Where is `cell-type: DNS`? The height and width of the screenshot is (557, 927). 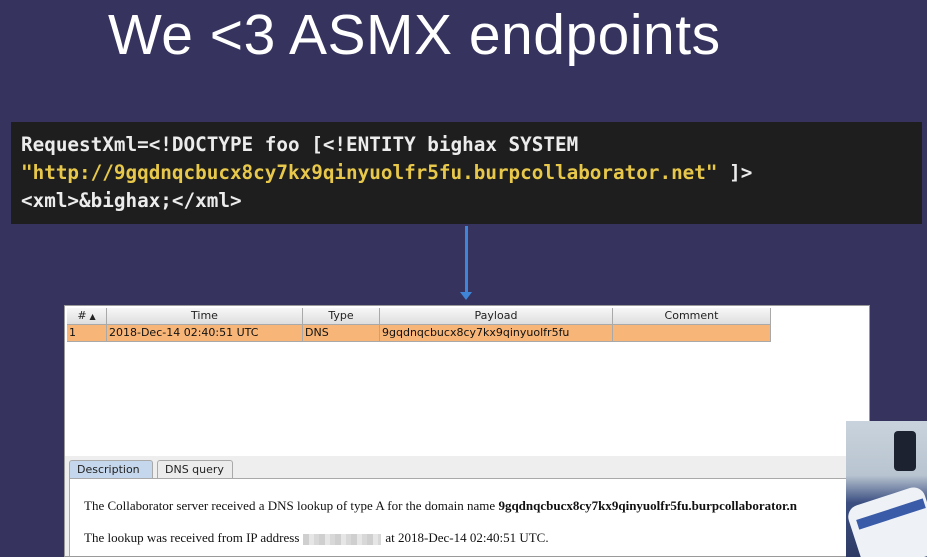
cell-type: DNS is located at coordinates (341, 333).